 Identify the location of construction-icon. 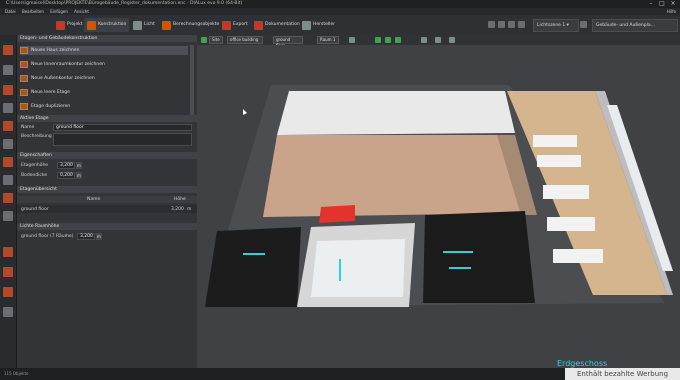
(91, 25).